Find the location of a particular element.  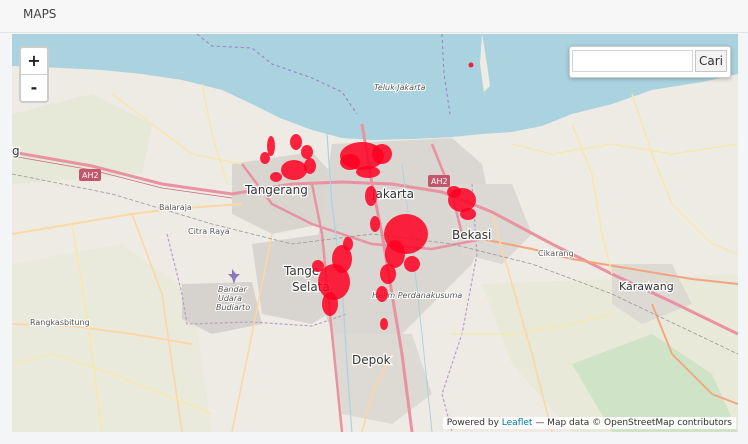

city-label-tangerang: Tangerang is located at coordinates (276, 190).